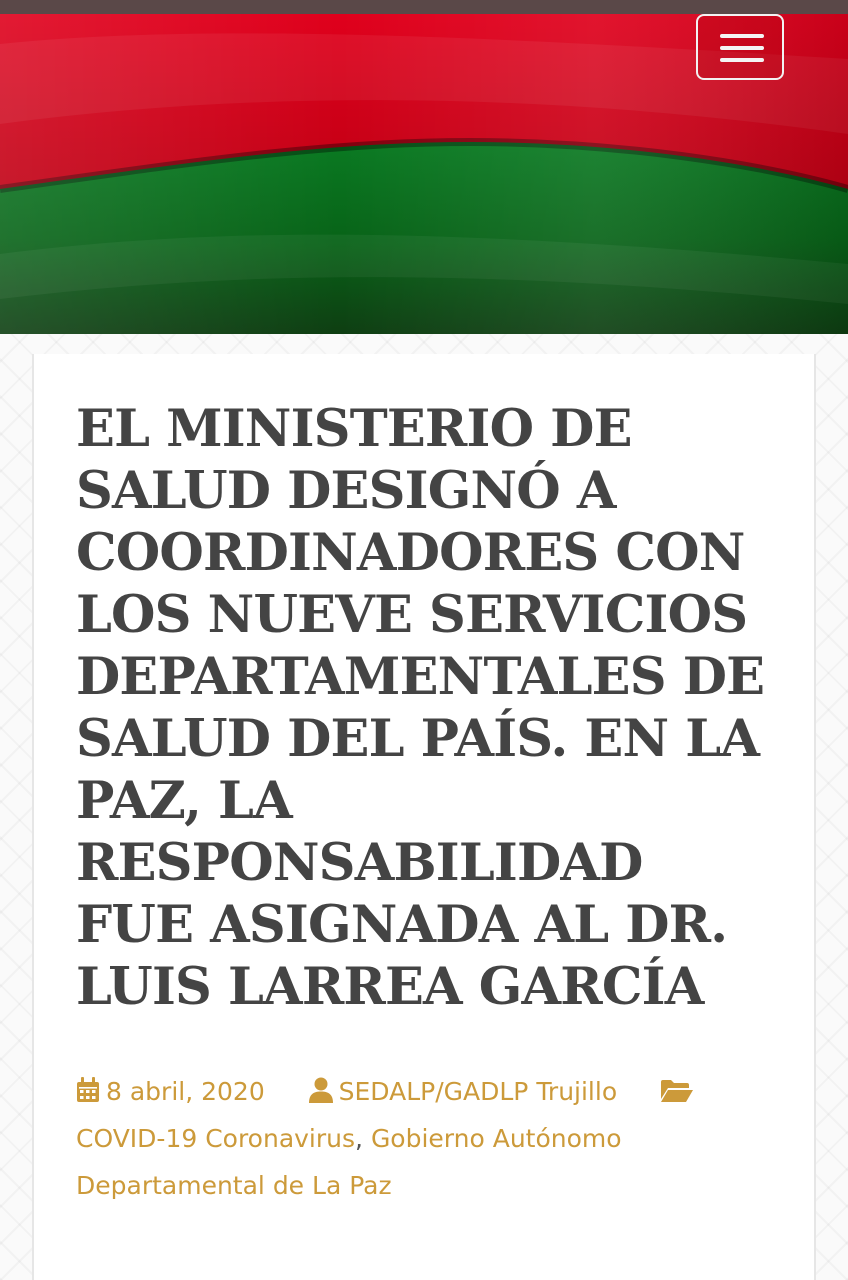  What do you see at coordinates (478, 1091) in the screenshot?
I see `post-author-link: SEDALP/GADLP Trujillo` at bounding box center [478, 1091].